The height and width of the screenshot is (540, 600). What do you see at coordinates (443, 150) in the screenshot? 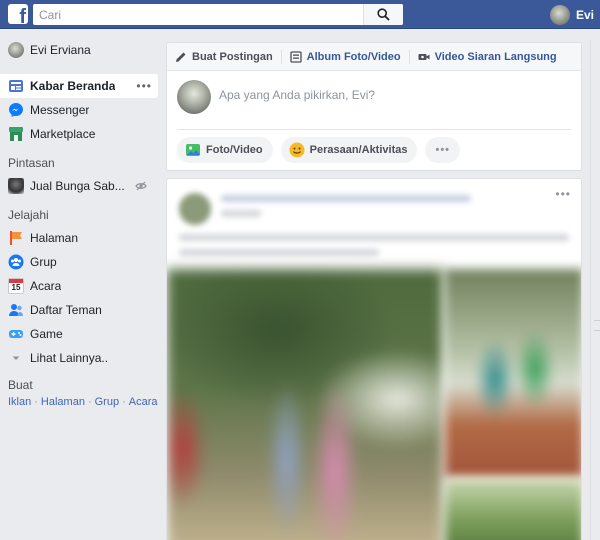
I see `more-actions-button: •••` at bounding box center [443, 150].